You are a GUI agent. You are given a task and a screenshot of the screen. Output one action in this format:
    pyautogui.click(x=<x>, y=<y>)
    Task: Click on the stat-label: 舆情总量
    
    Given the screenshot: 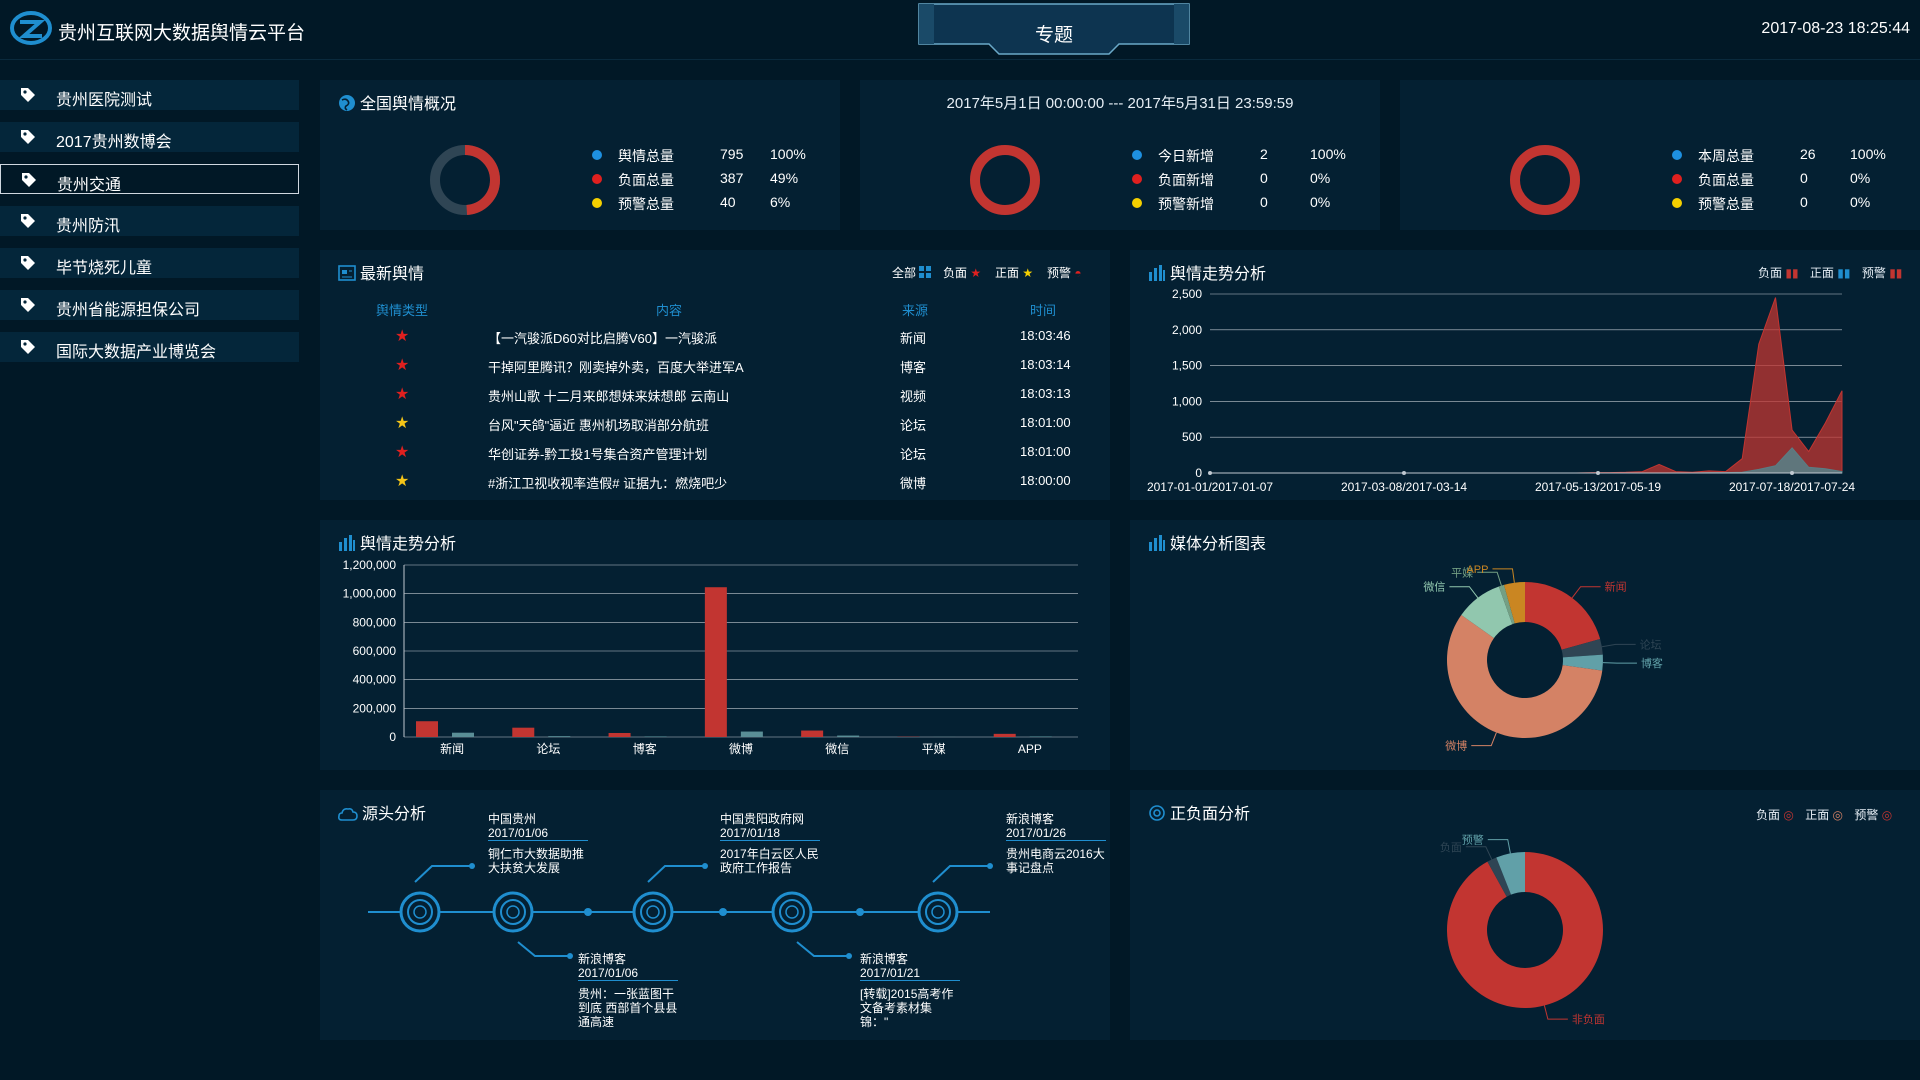 What is the action you would take?
    pyautogui.click(x=646, y=156)
    